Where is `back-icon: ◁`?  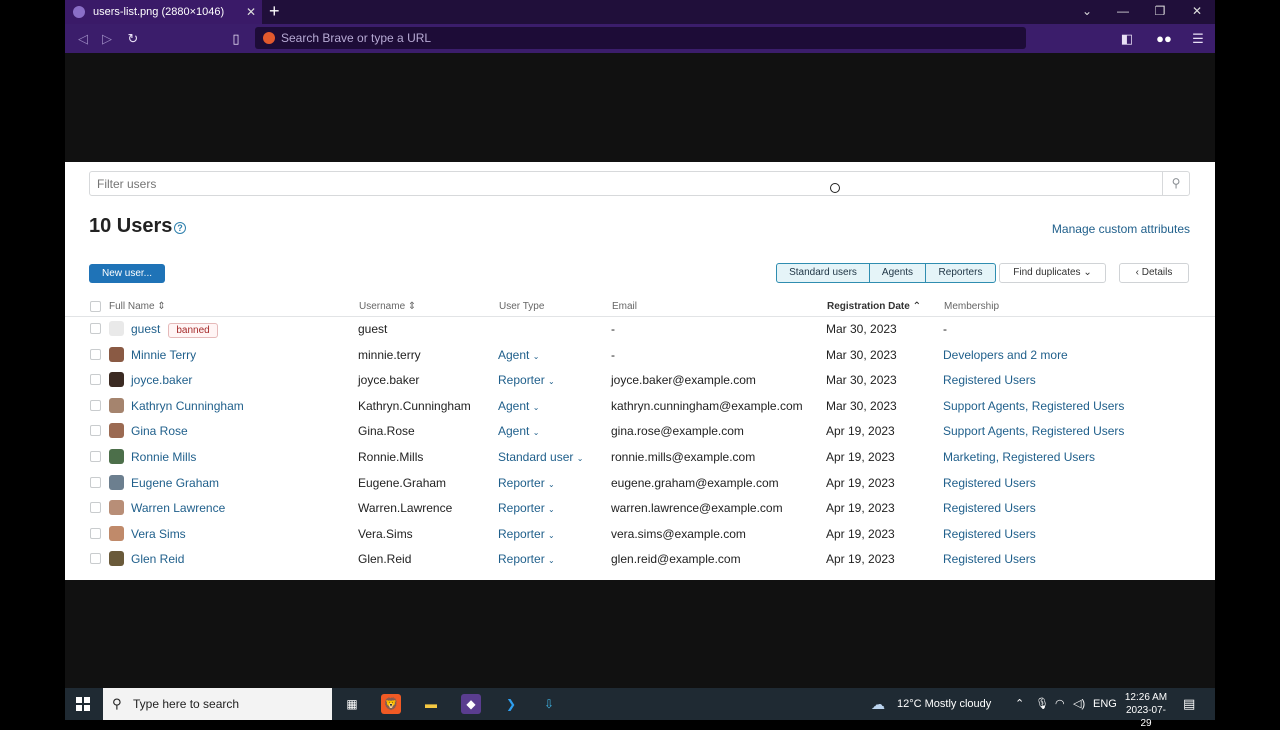 back-icon: ◁ is located at coordinates (83, 39).